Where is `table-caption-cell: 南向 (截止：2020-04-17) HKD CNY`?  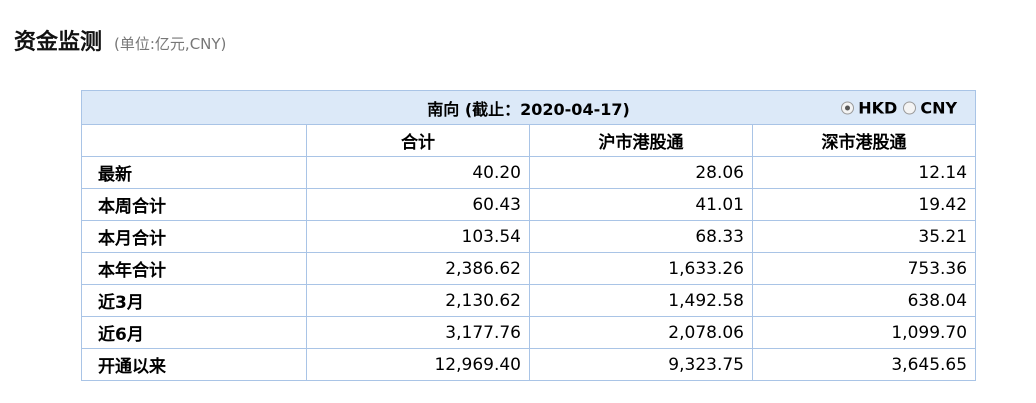
table-caption-cell: 南向 (截止：2020-04-17) HKD CNY is located at coordinates (528, 107).